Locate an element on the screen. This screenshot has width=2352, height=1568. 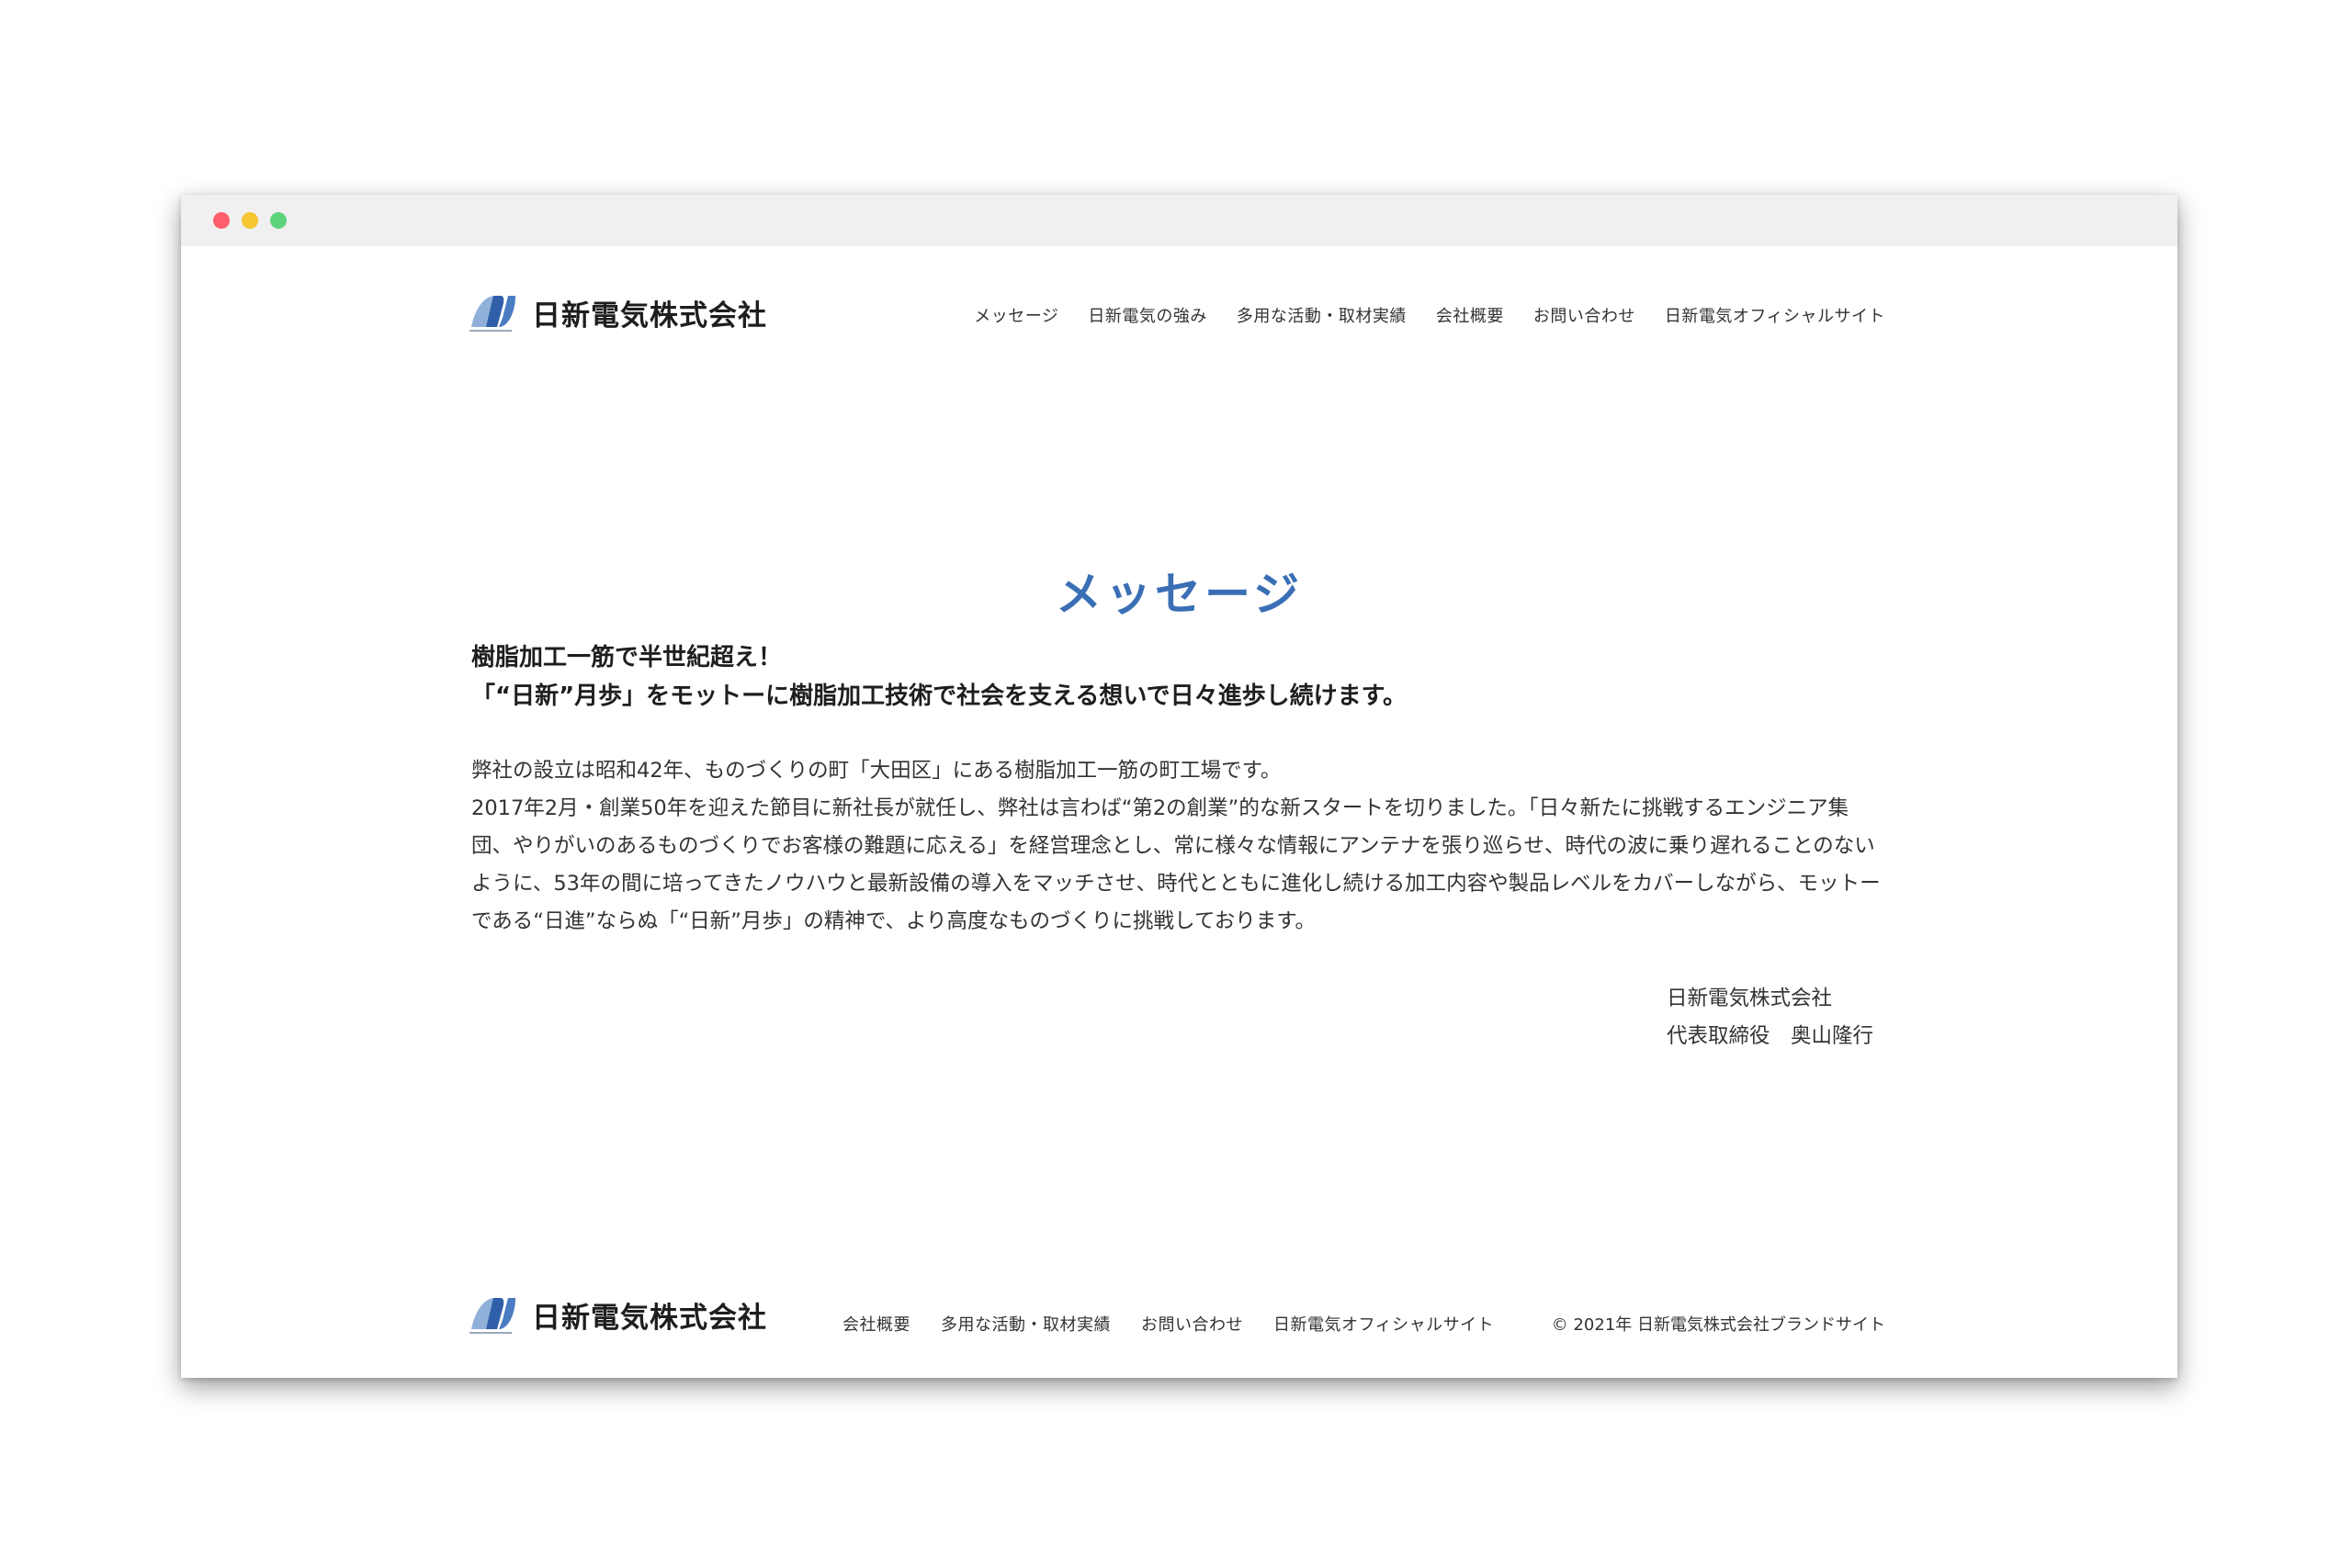
footer-nav: 会社概要 多用な活動・取材実績 お問い合わせ 日新電気オフィシャルサイト is located at coordinates (1168, 1324).